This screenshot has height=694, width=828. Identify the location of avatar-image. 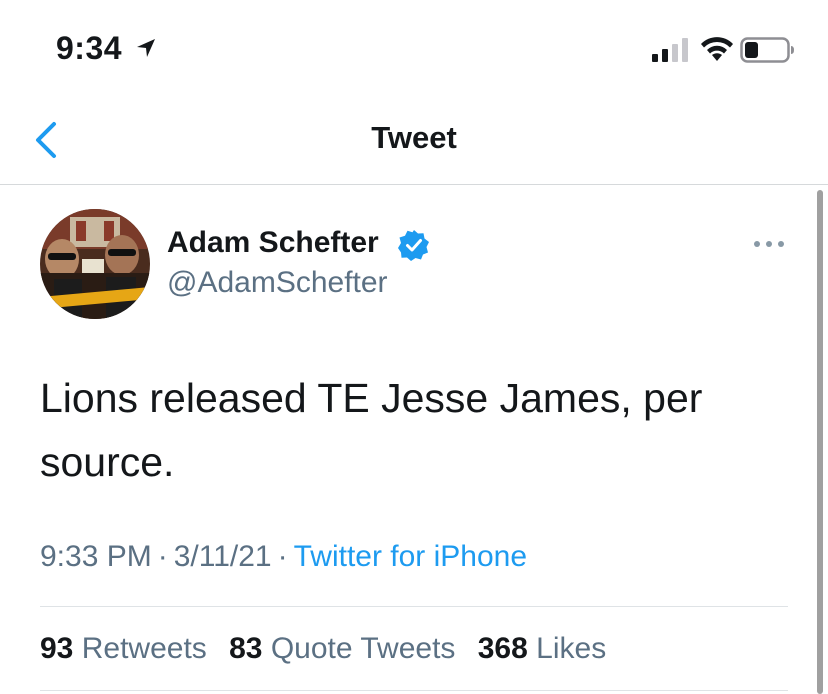
(95, 264).